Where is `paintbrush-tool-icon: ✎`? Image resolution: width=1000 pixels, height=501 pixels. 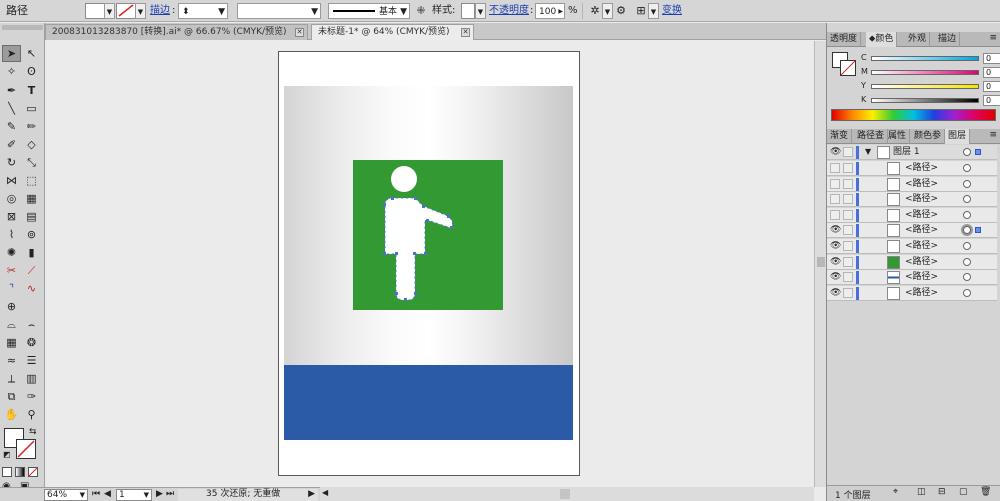 paintbrush-tool-icon: ✎ is located at coordinates (11, 126).